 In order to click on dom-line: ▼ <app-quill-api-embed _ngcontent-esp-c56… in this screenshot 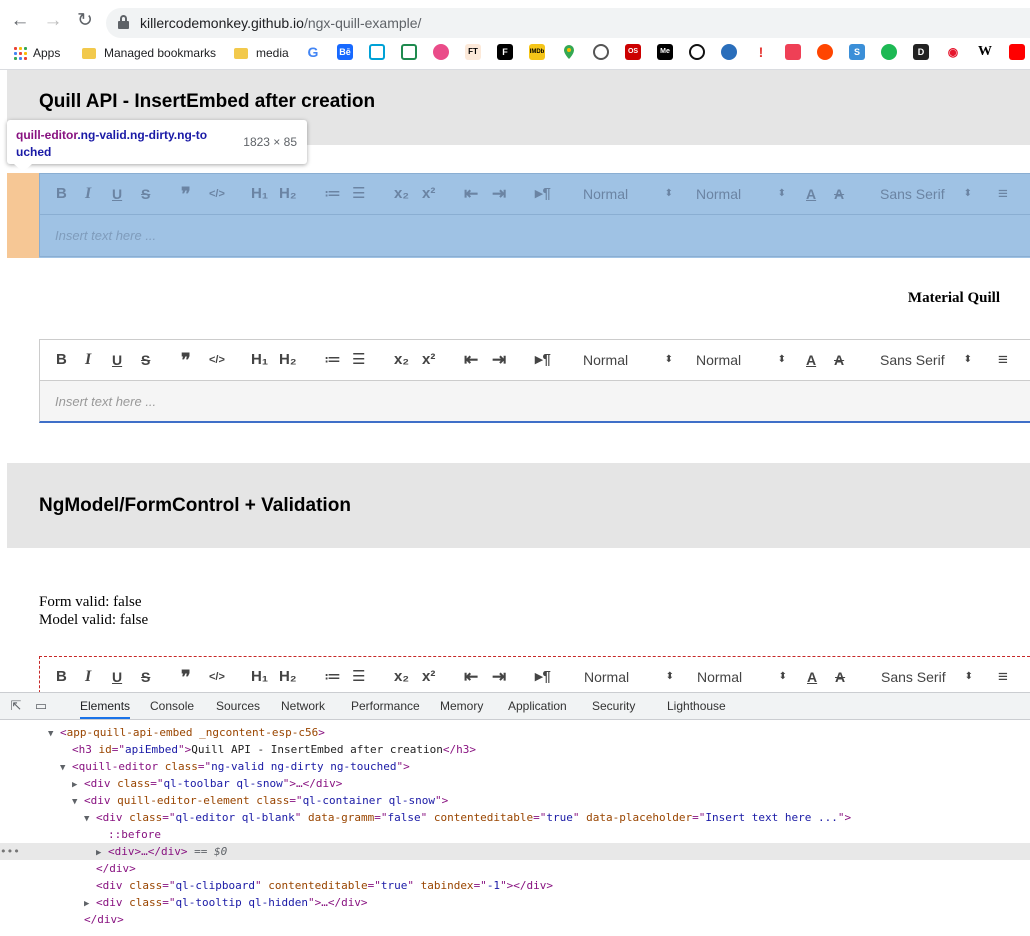, I will do `click(515, 732)`.